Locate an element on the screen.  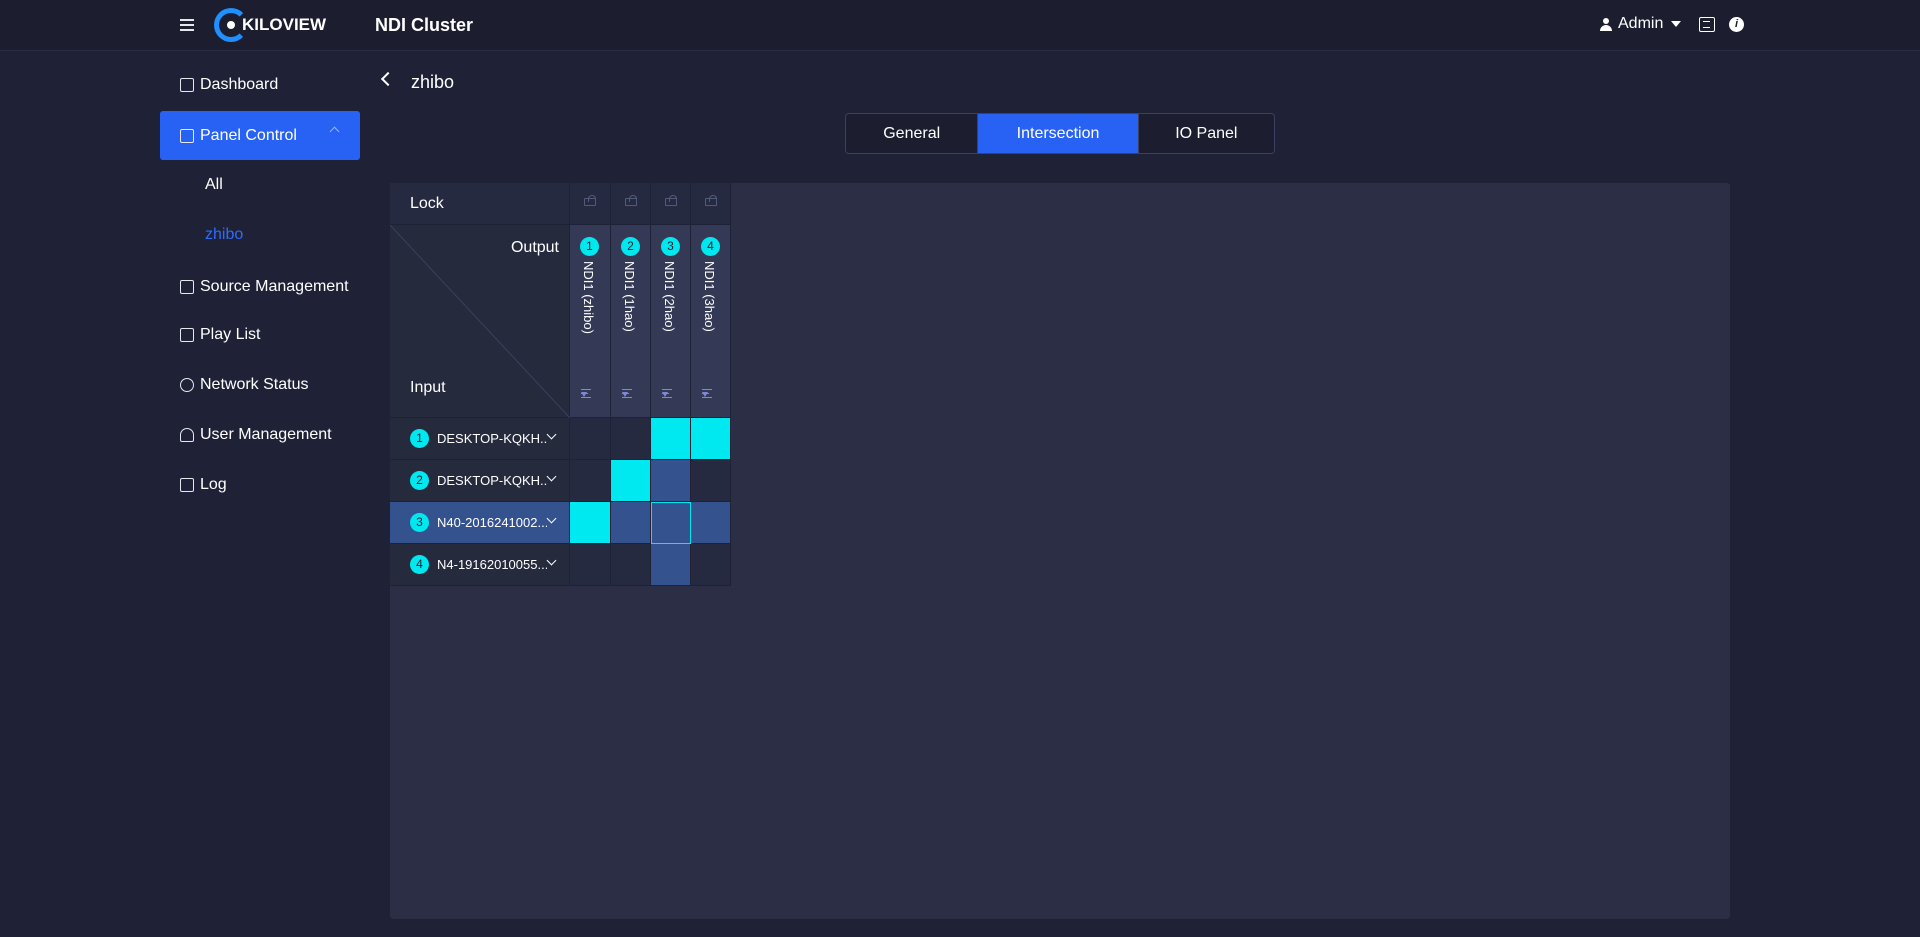
logo: KILOVIEW is located at coordinates (270, 25).